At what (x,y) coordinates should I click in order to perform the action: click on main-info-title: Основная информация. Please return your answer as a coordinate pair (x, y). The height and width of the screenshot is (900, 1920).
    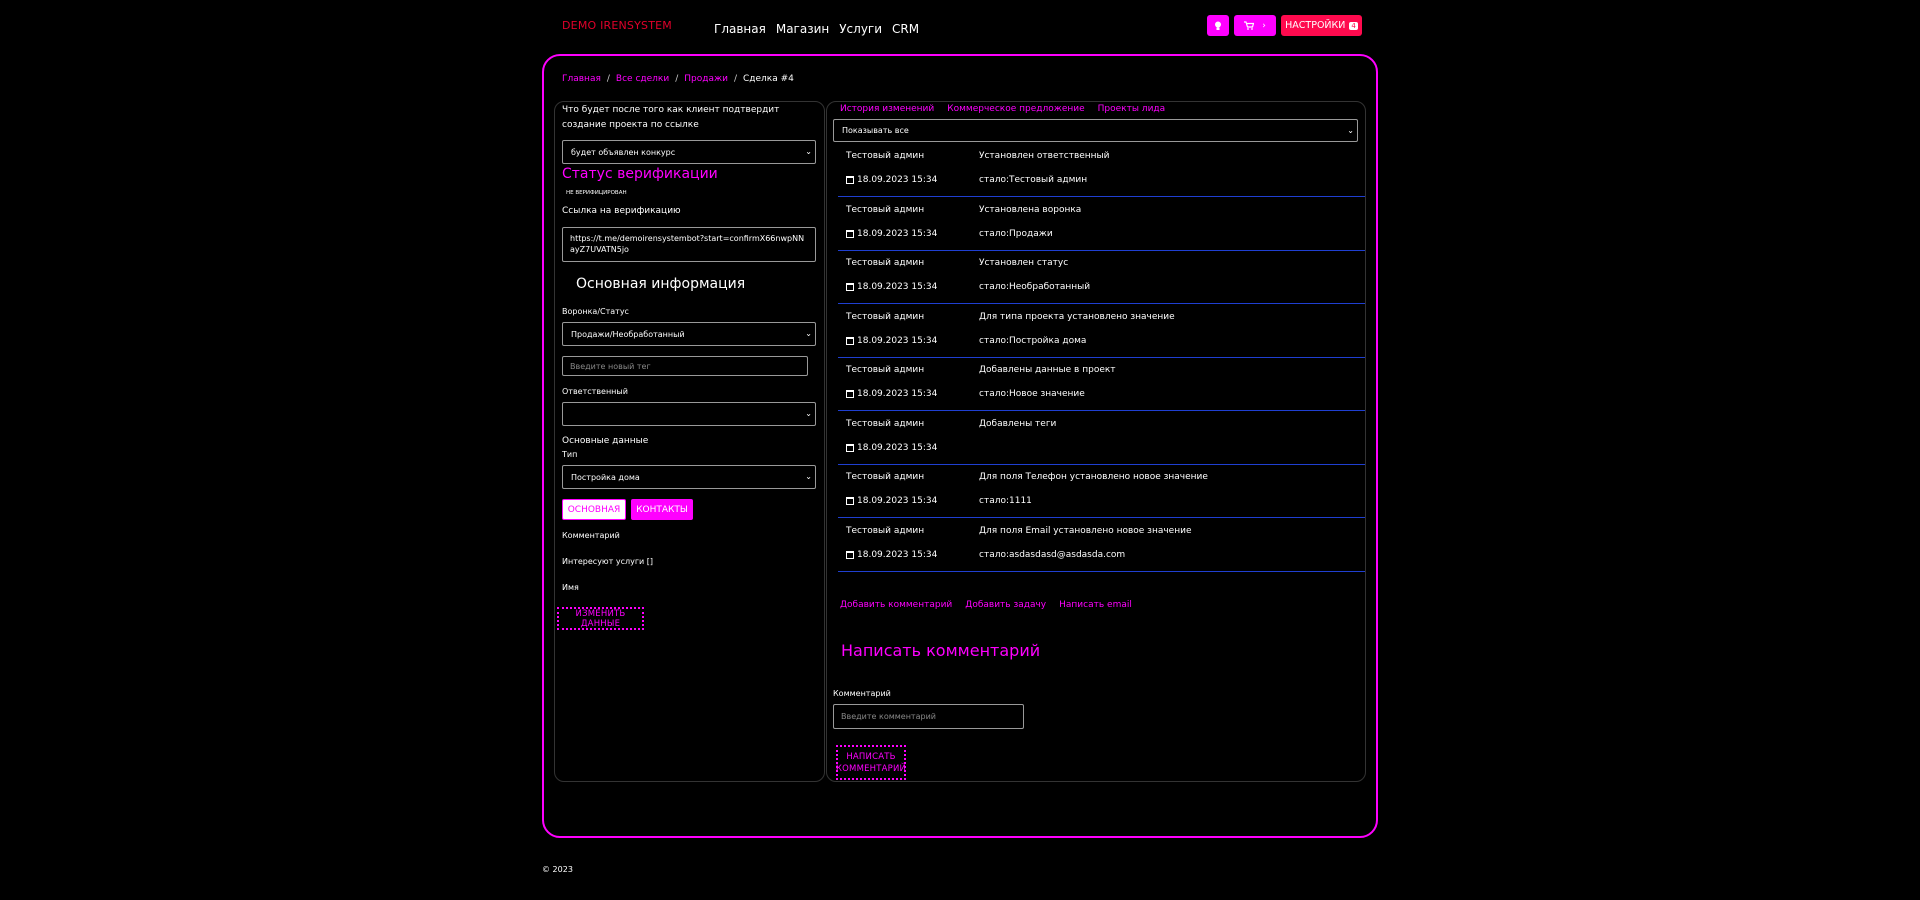
    Looking at the image, I should click on (661, 284).